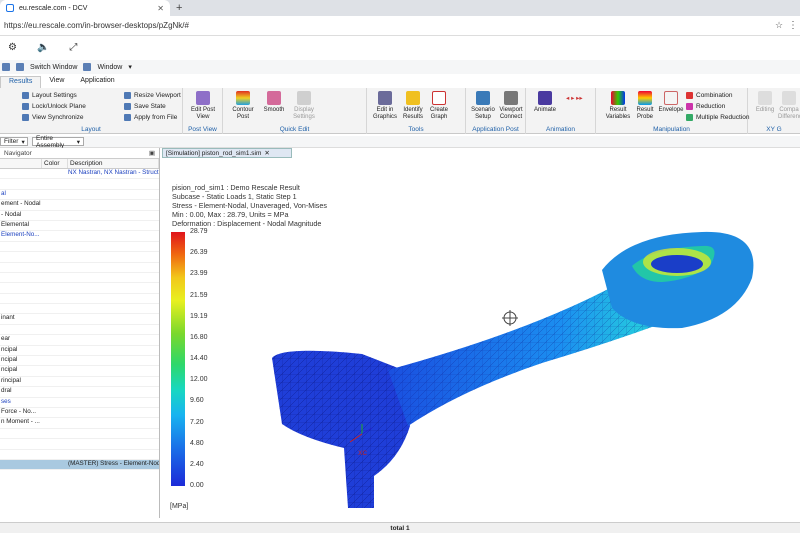  What do you see at coordinates (21, 204) in the screenshot?
I see `navigator-row-name: ement - Nodal` at bounding box center [21, 204].